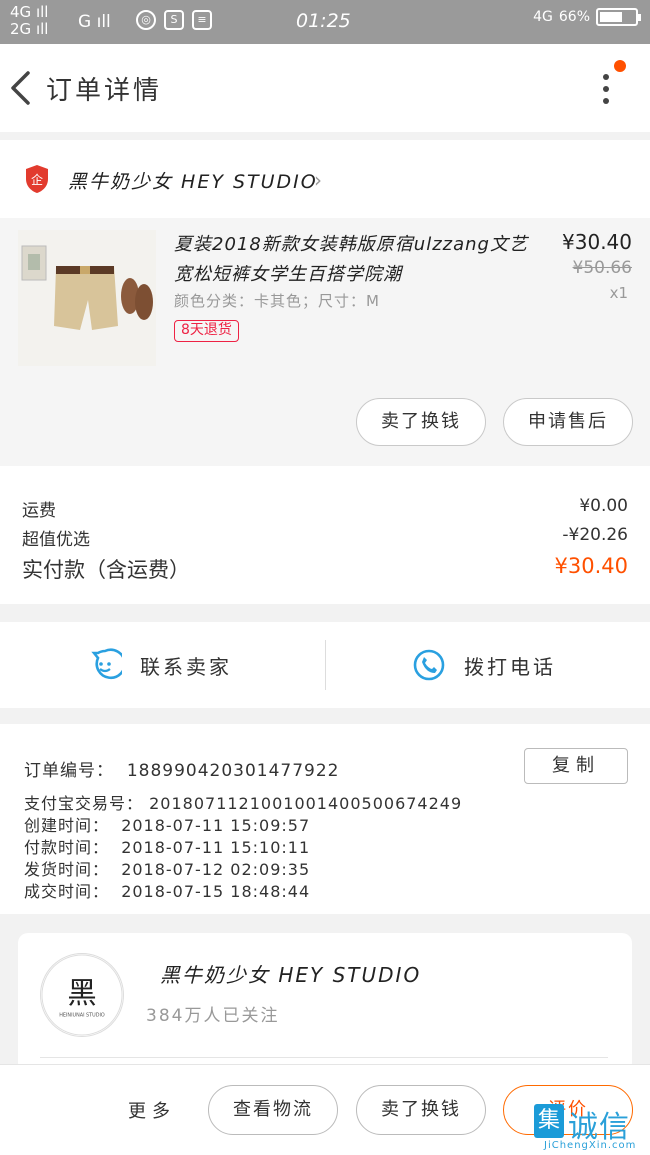 The width and height of the screenshot is (650, 1155). Describe the element at coordinates (273, 1110) in the screenshot. I see `view-logistics-button: 查看物流` at that location.